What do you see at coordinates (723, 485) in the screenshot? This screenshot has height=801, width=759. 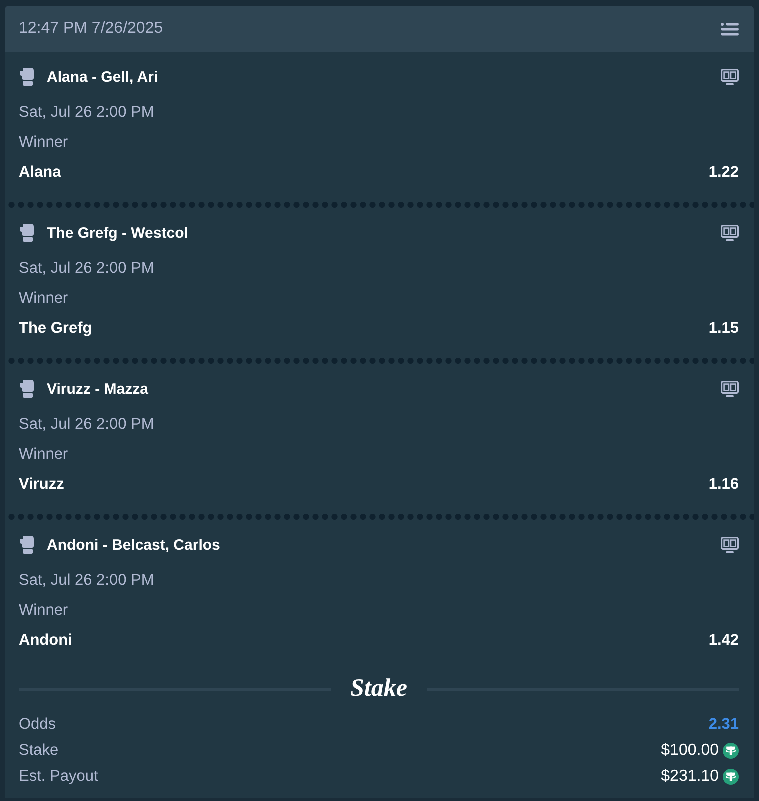 I see `leg-odds: 1.16` at bounding box center [723, 485].